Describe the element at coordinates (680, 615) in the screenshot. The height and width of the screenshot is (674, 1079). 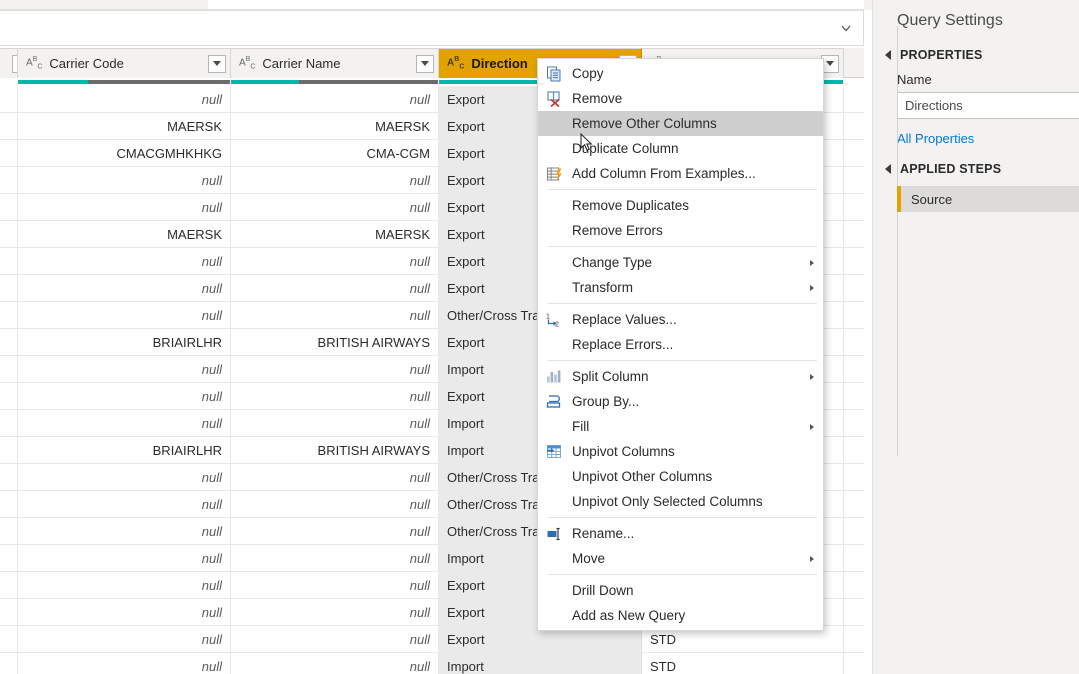
I see `menu-item-add-as-new-query: Add as New Query` at that location.